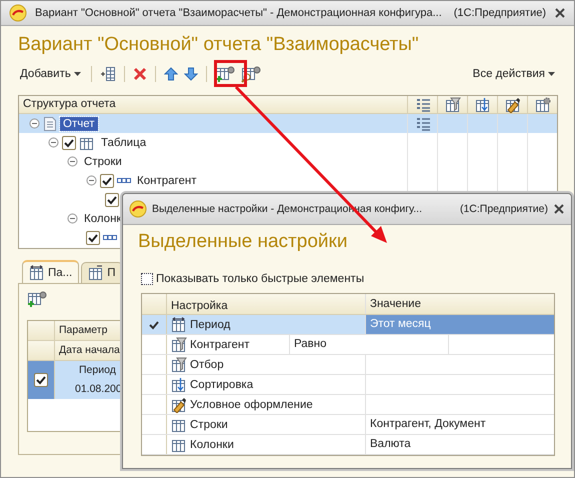 Image resolution: width=575 pixels, height=478 pixels. Describe the element at coordinates (124, 143) in the screenshot. I see `tree-item: Таблица` at that location.